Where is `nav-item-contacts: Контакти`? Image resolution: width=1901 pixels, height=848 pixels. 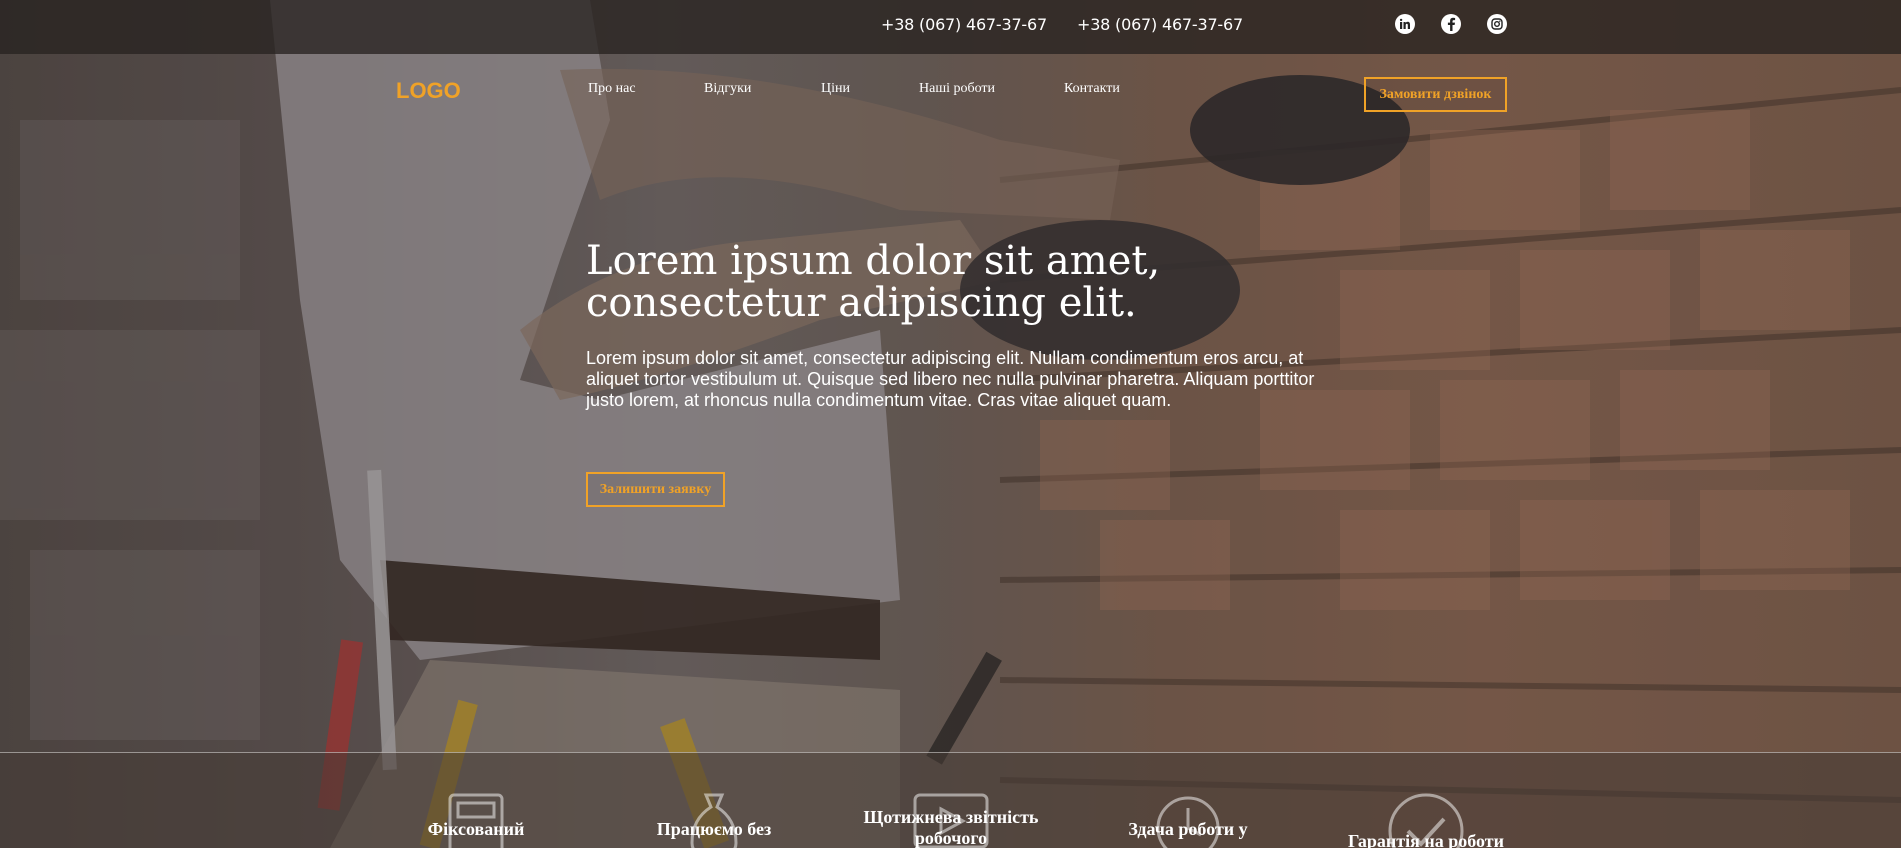
nav-item-contacts: Контакти is located at coordinates (1092, 89).